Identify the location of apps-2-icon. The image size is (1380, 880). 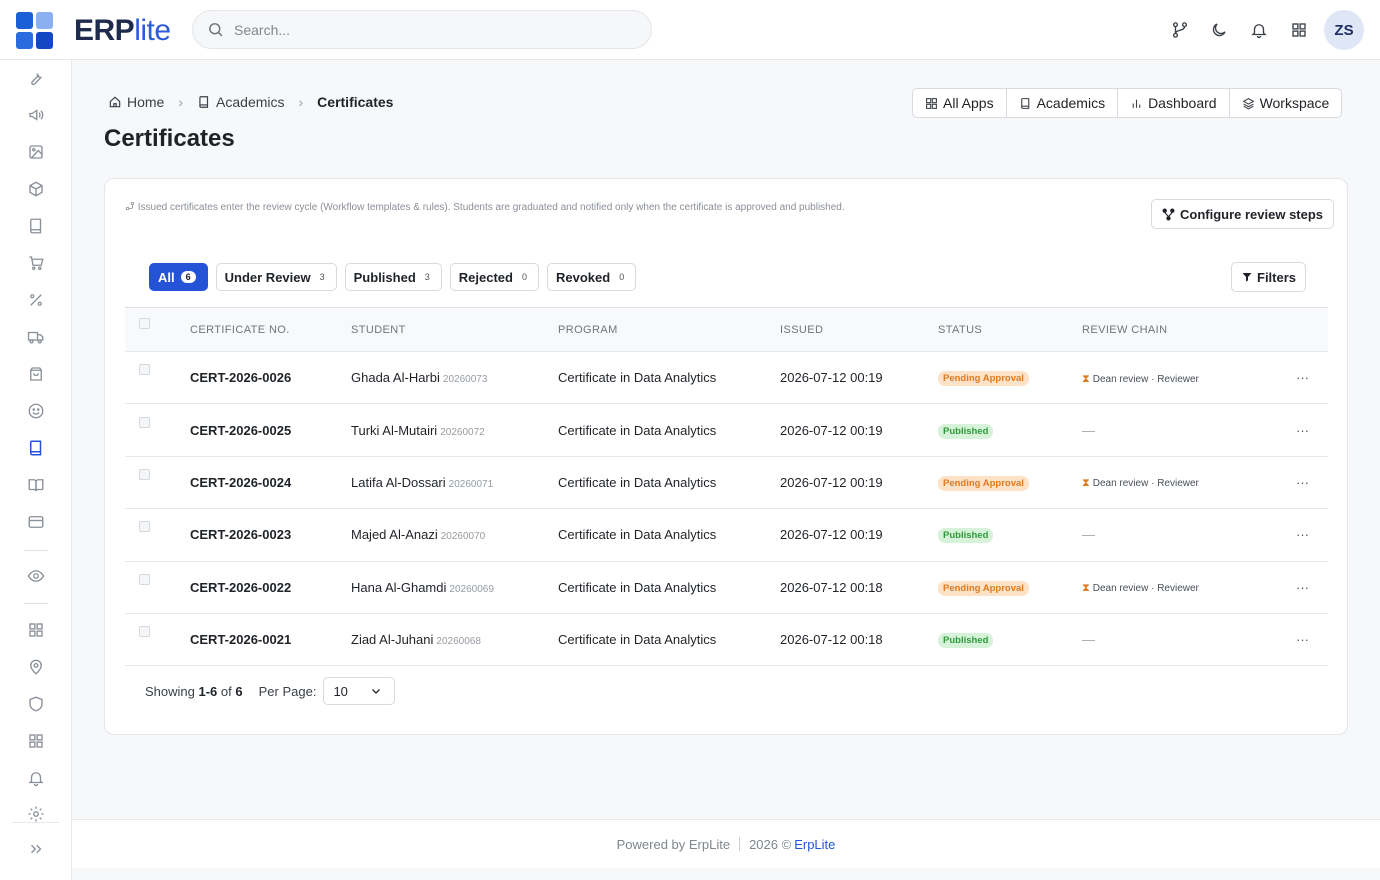
(36, 741).